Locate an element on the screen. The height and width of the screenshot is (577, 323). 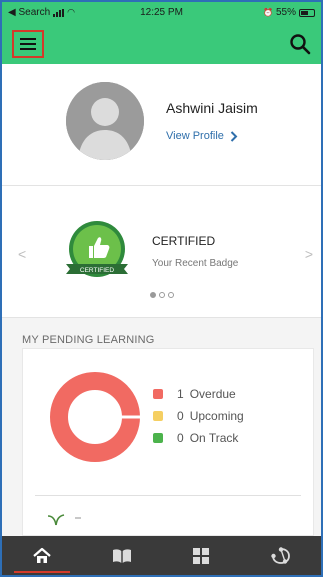
avatar is located at coordinates (105, 121).